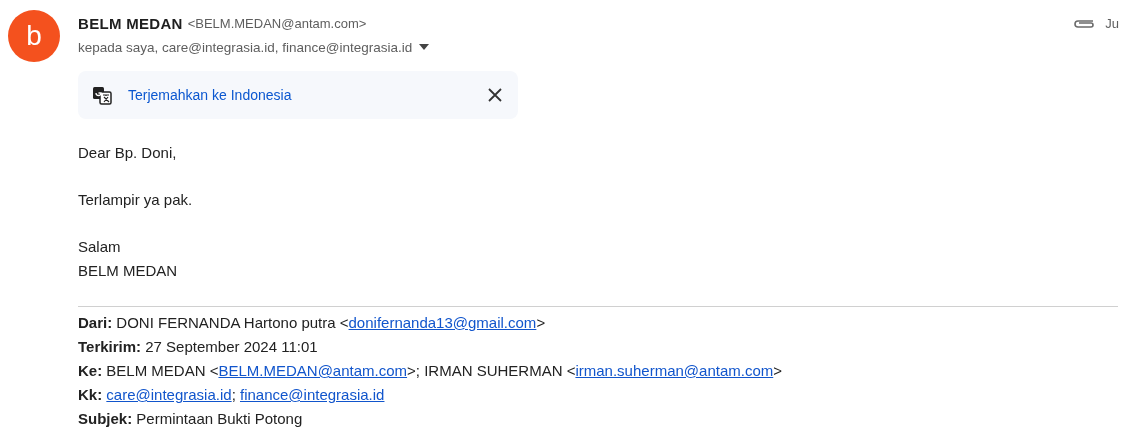  Describe the element at coordinates (135, 200) in the screenshot. I see `body-text: Terlampir ya pak.` at that location.